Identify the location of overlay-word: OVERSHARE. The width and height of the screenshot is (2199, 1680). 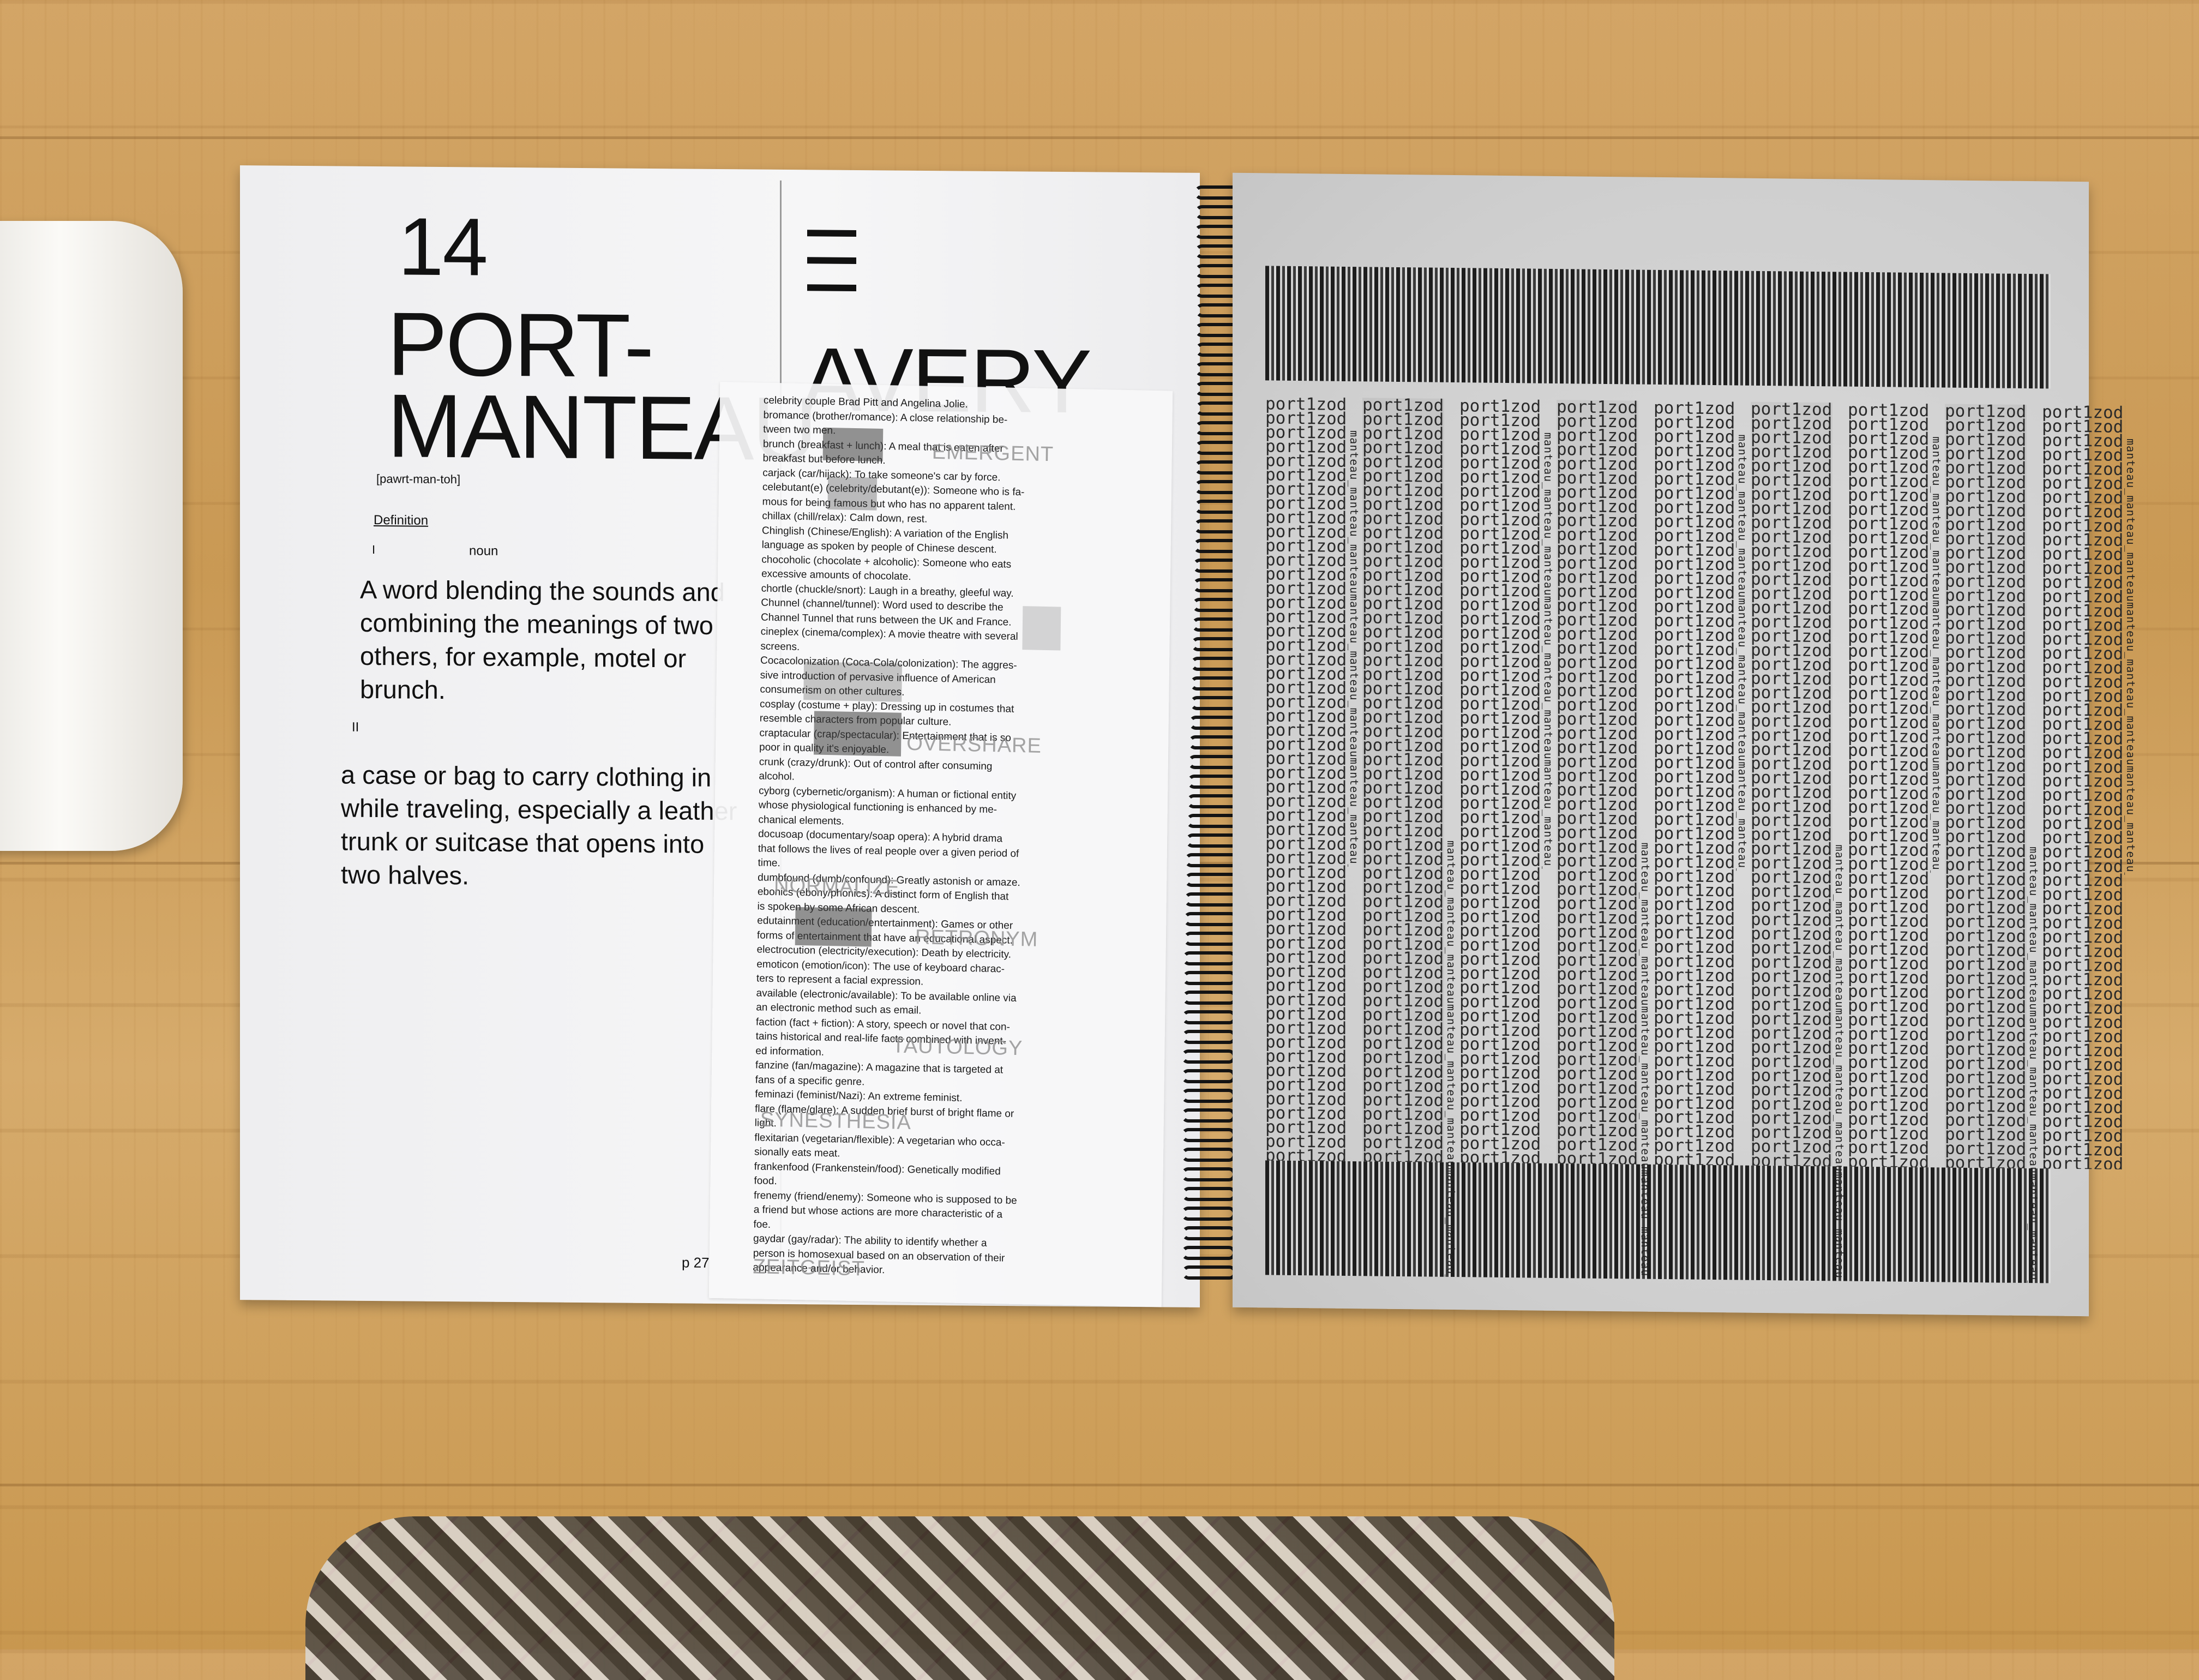
(974, 744).